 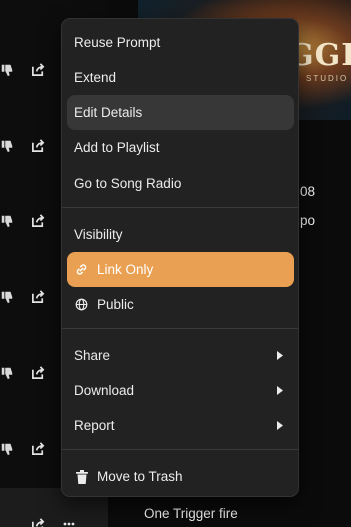 I want to click on menu-item-label: Edit Details, so click(x=108, y=112).